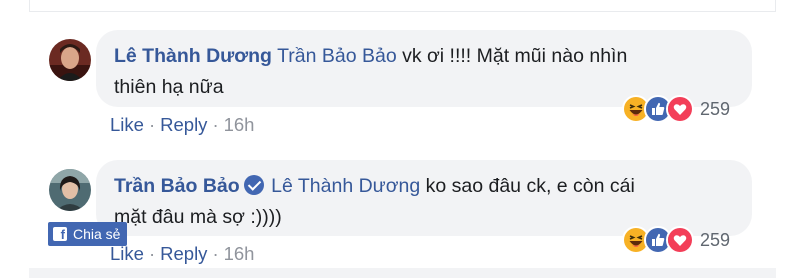 The image size is (805, 278). I want to click on card-bottom-edge, so click(402, 273).